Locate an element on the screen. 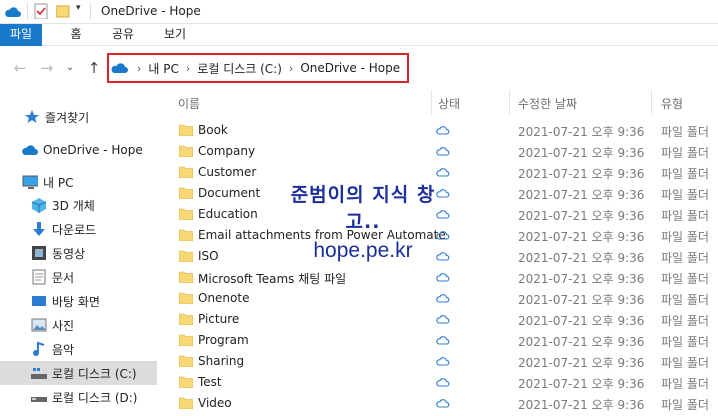 This screenshot has height=416, width=718. table-row: Sharing 2021-07-21 오후 9:36 파일 폴더 is located at coordinates (437, 361).